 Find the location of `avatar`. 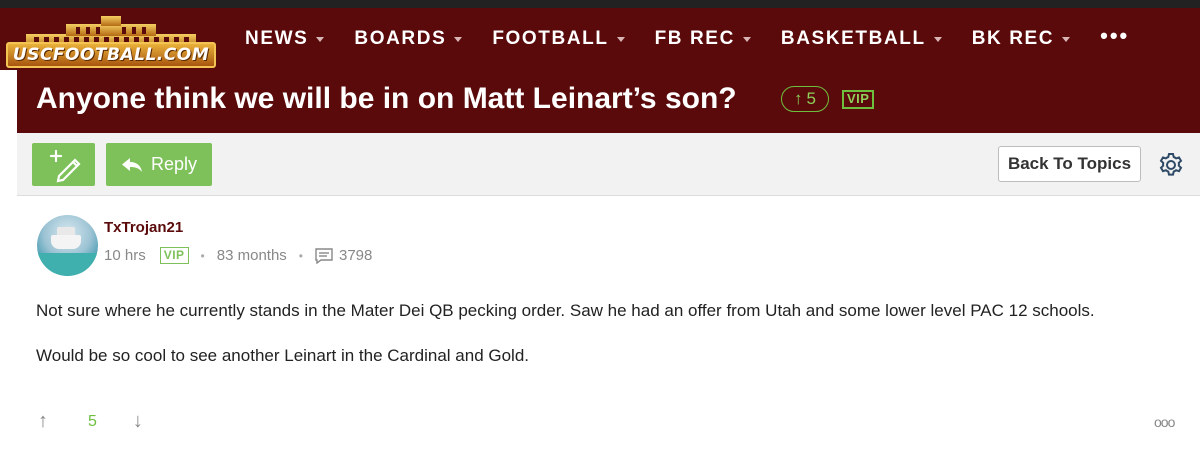

avatar is located at coordinates (67, 245).